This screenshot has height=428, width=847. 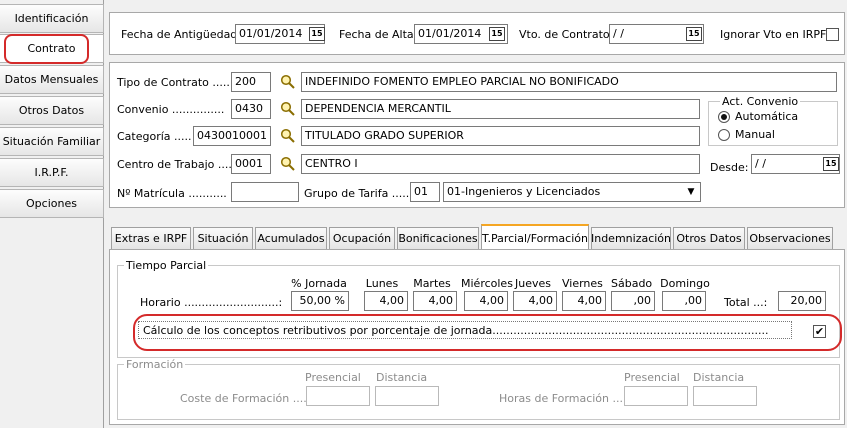 What do you see at coordinates (402, 377) in the screenshot?
I see `coste-distancia-header: Distancia` at bounding box center [402, 377].